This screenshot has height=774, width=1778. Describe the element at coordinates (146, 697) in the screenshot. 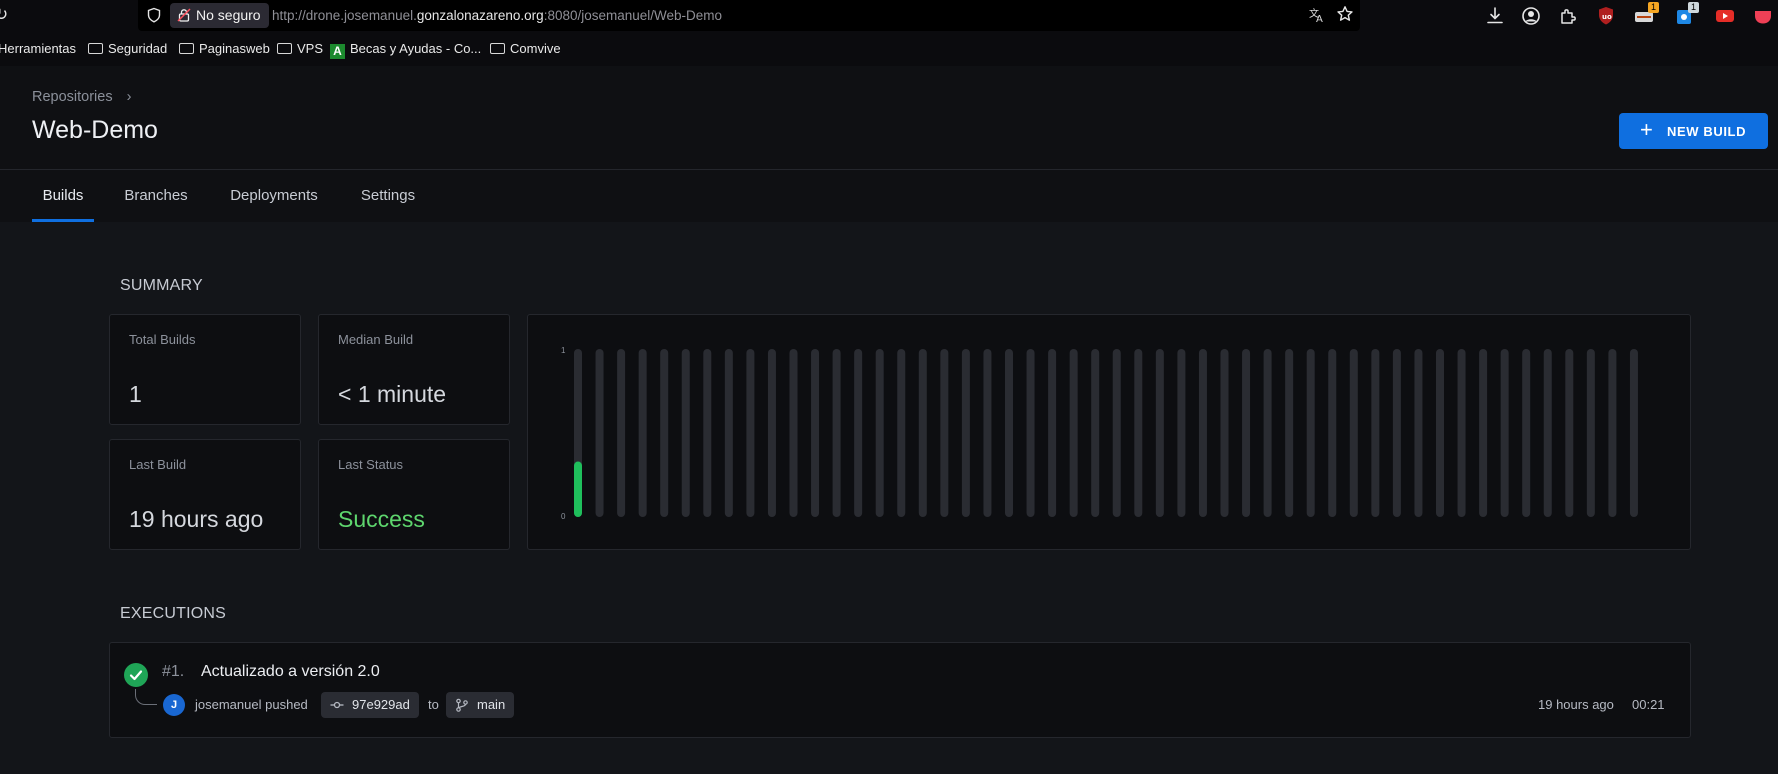

I see `tree-connector` at that location.